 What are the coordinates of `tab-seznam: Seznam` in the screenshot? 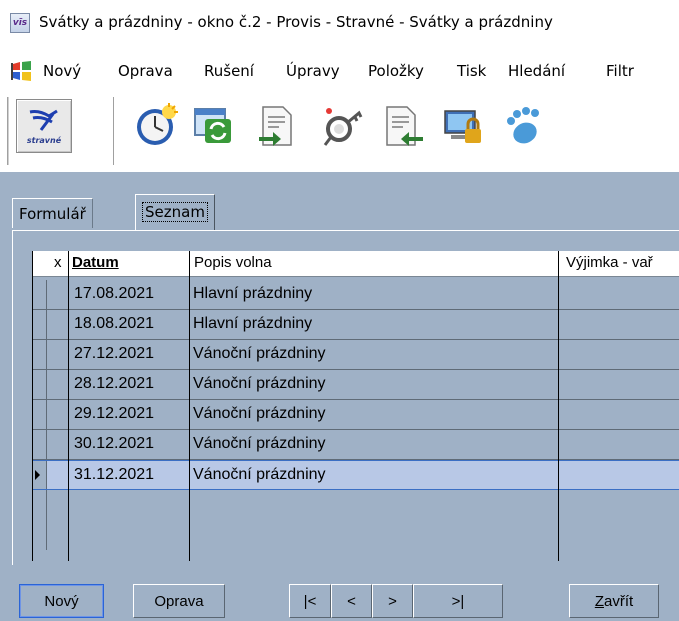 It's located at (175, 212).